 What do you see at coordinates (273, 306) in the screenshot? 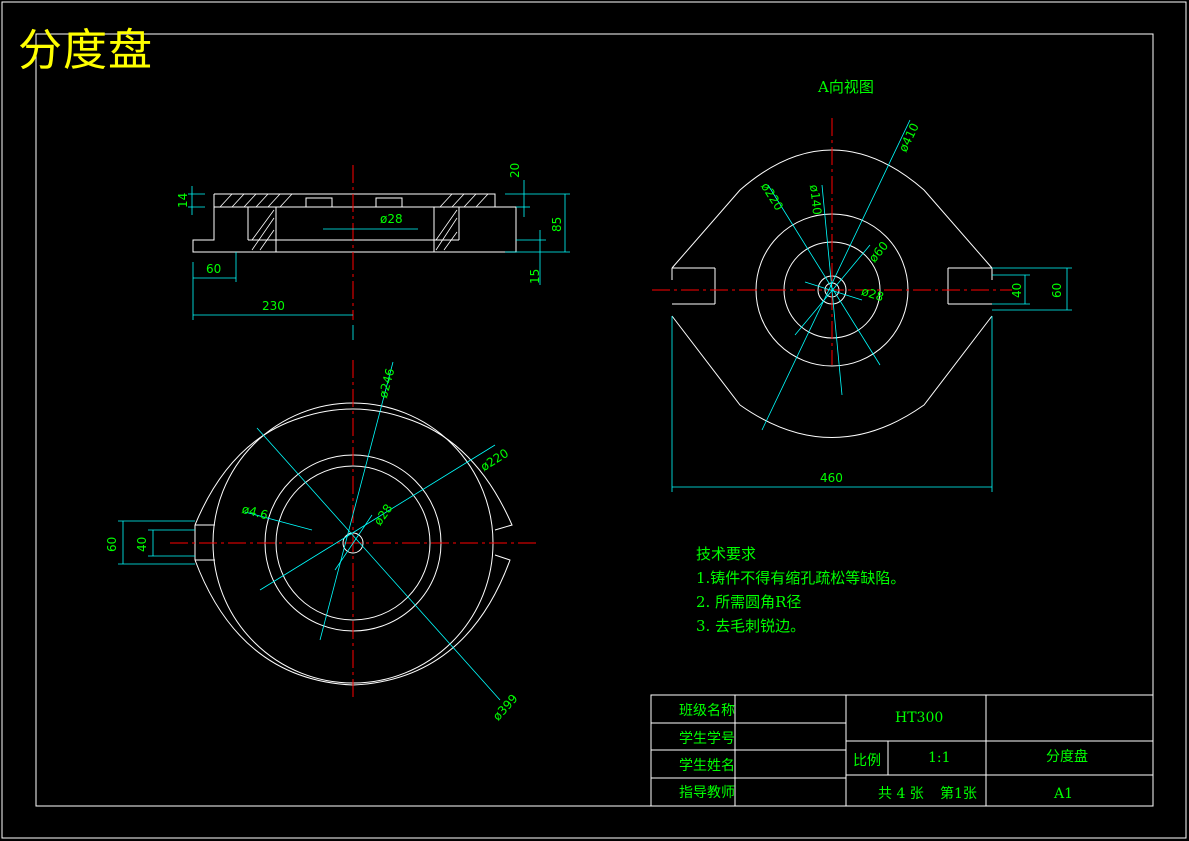
I see `dim-label: 230` at bounding box center [273, 306].